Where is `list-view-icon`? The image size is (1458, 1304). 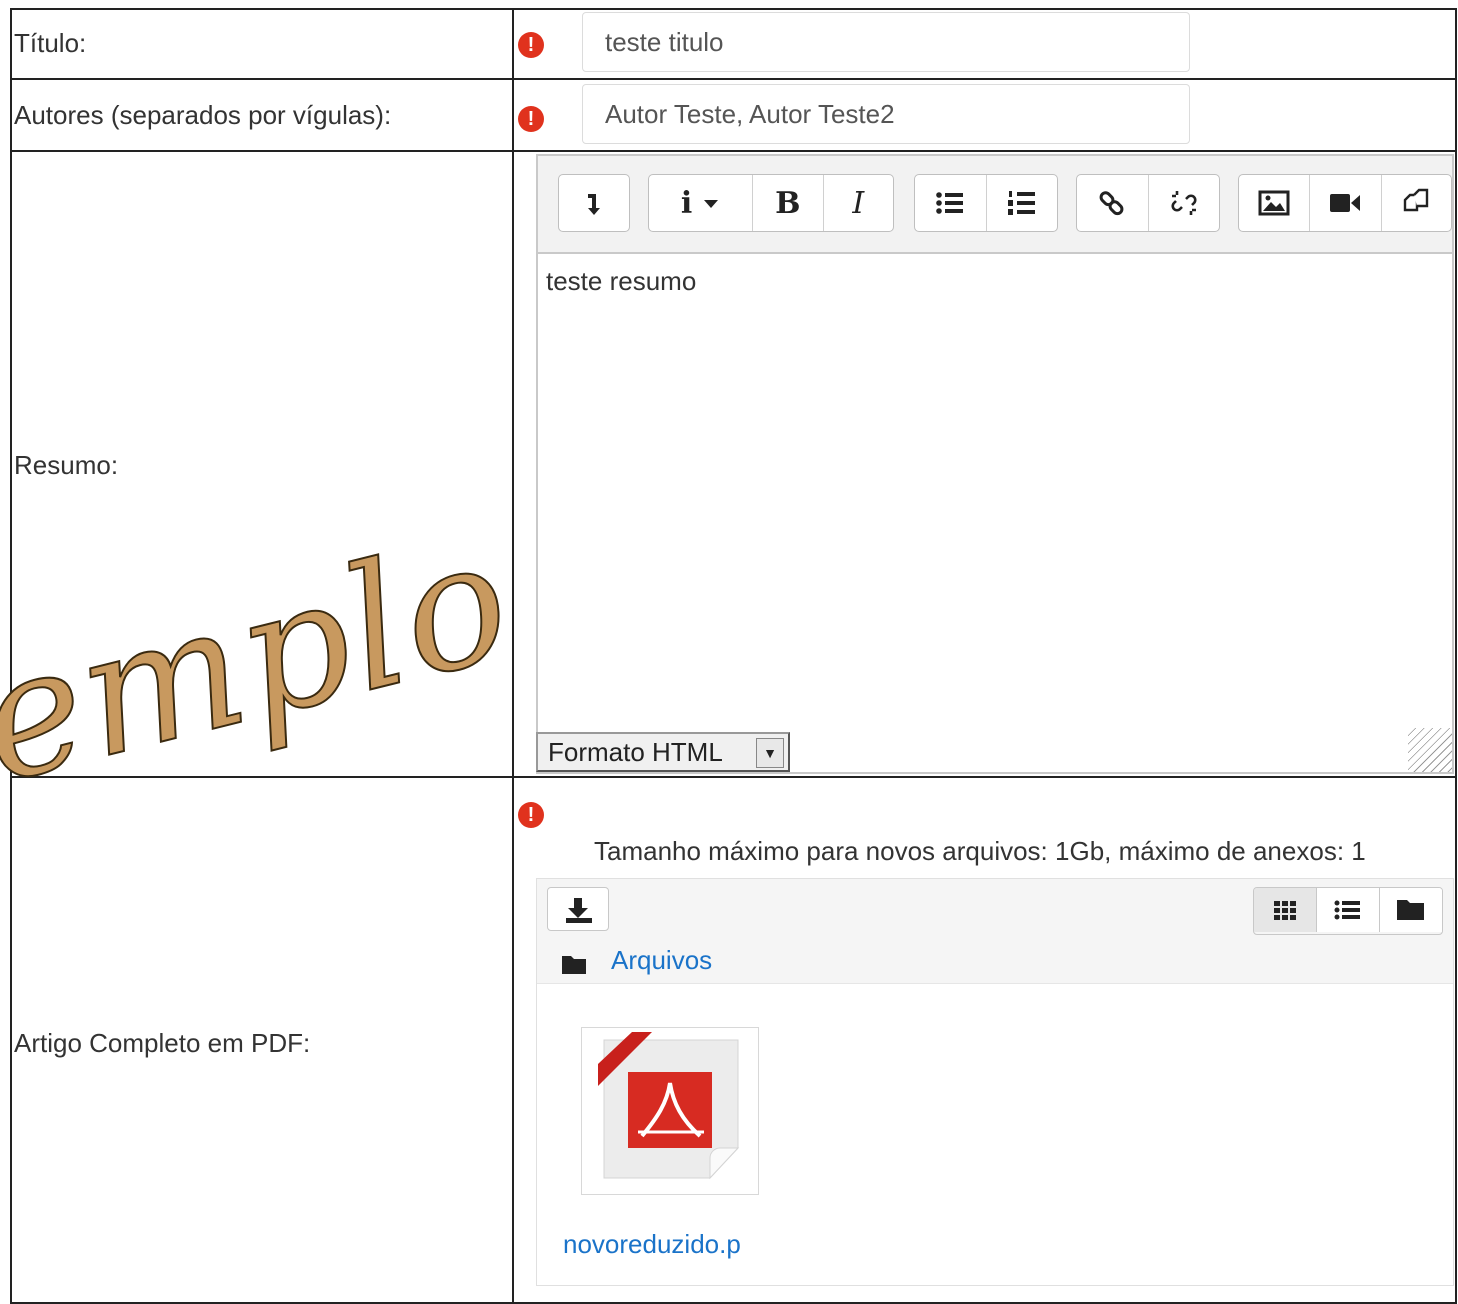
list-view-icon is located at coordinates (1348, 910).